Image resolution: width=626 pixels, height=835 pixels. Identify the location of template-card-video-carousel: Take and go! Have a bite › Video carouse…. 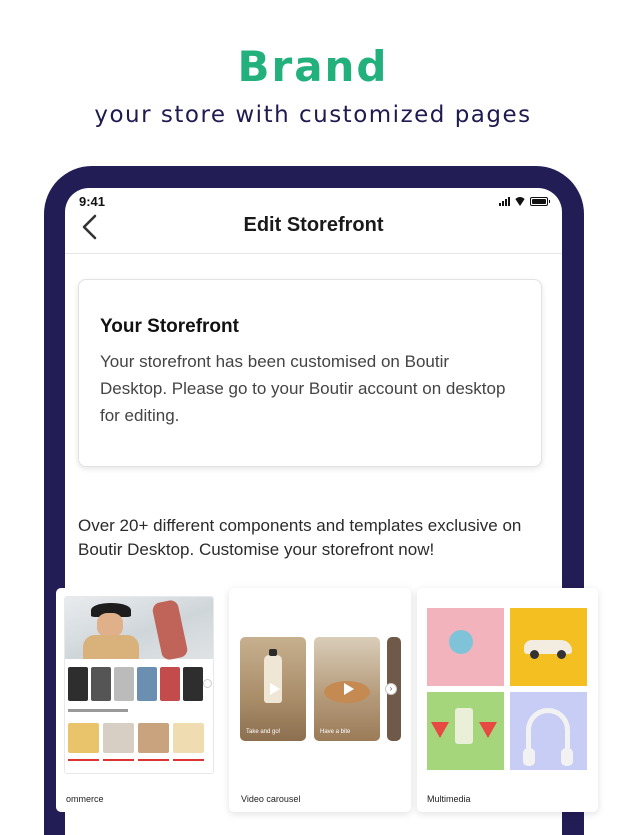
(320, 700).